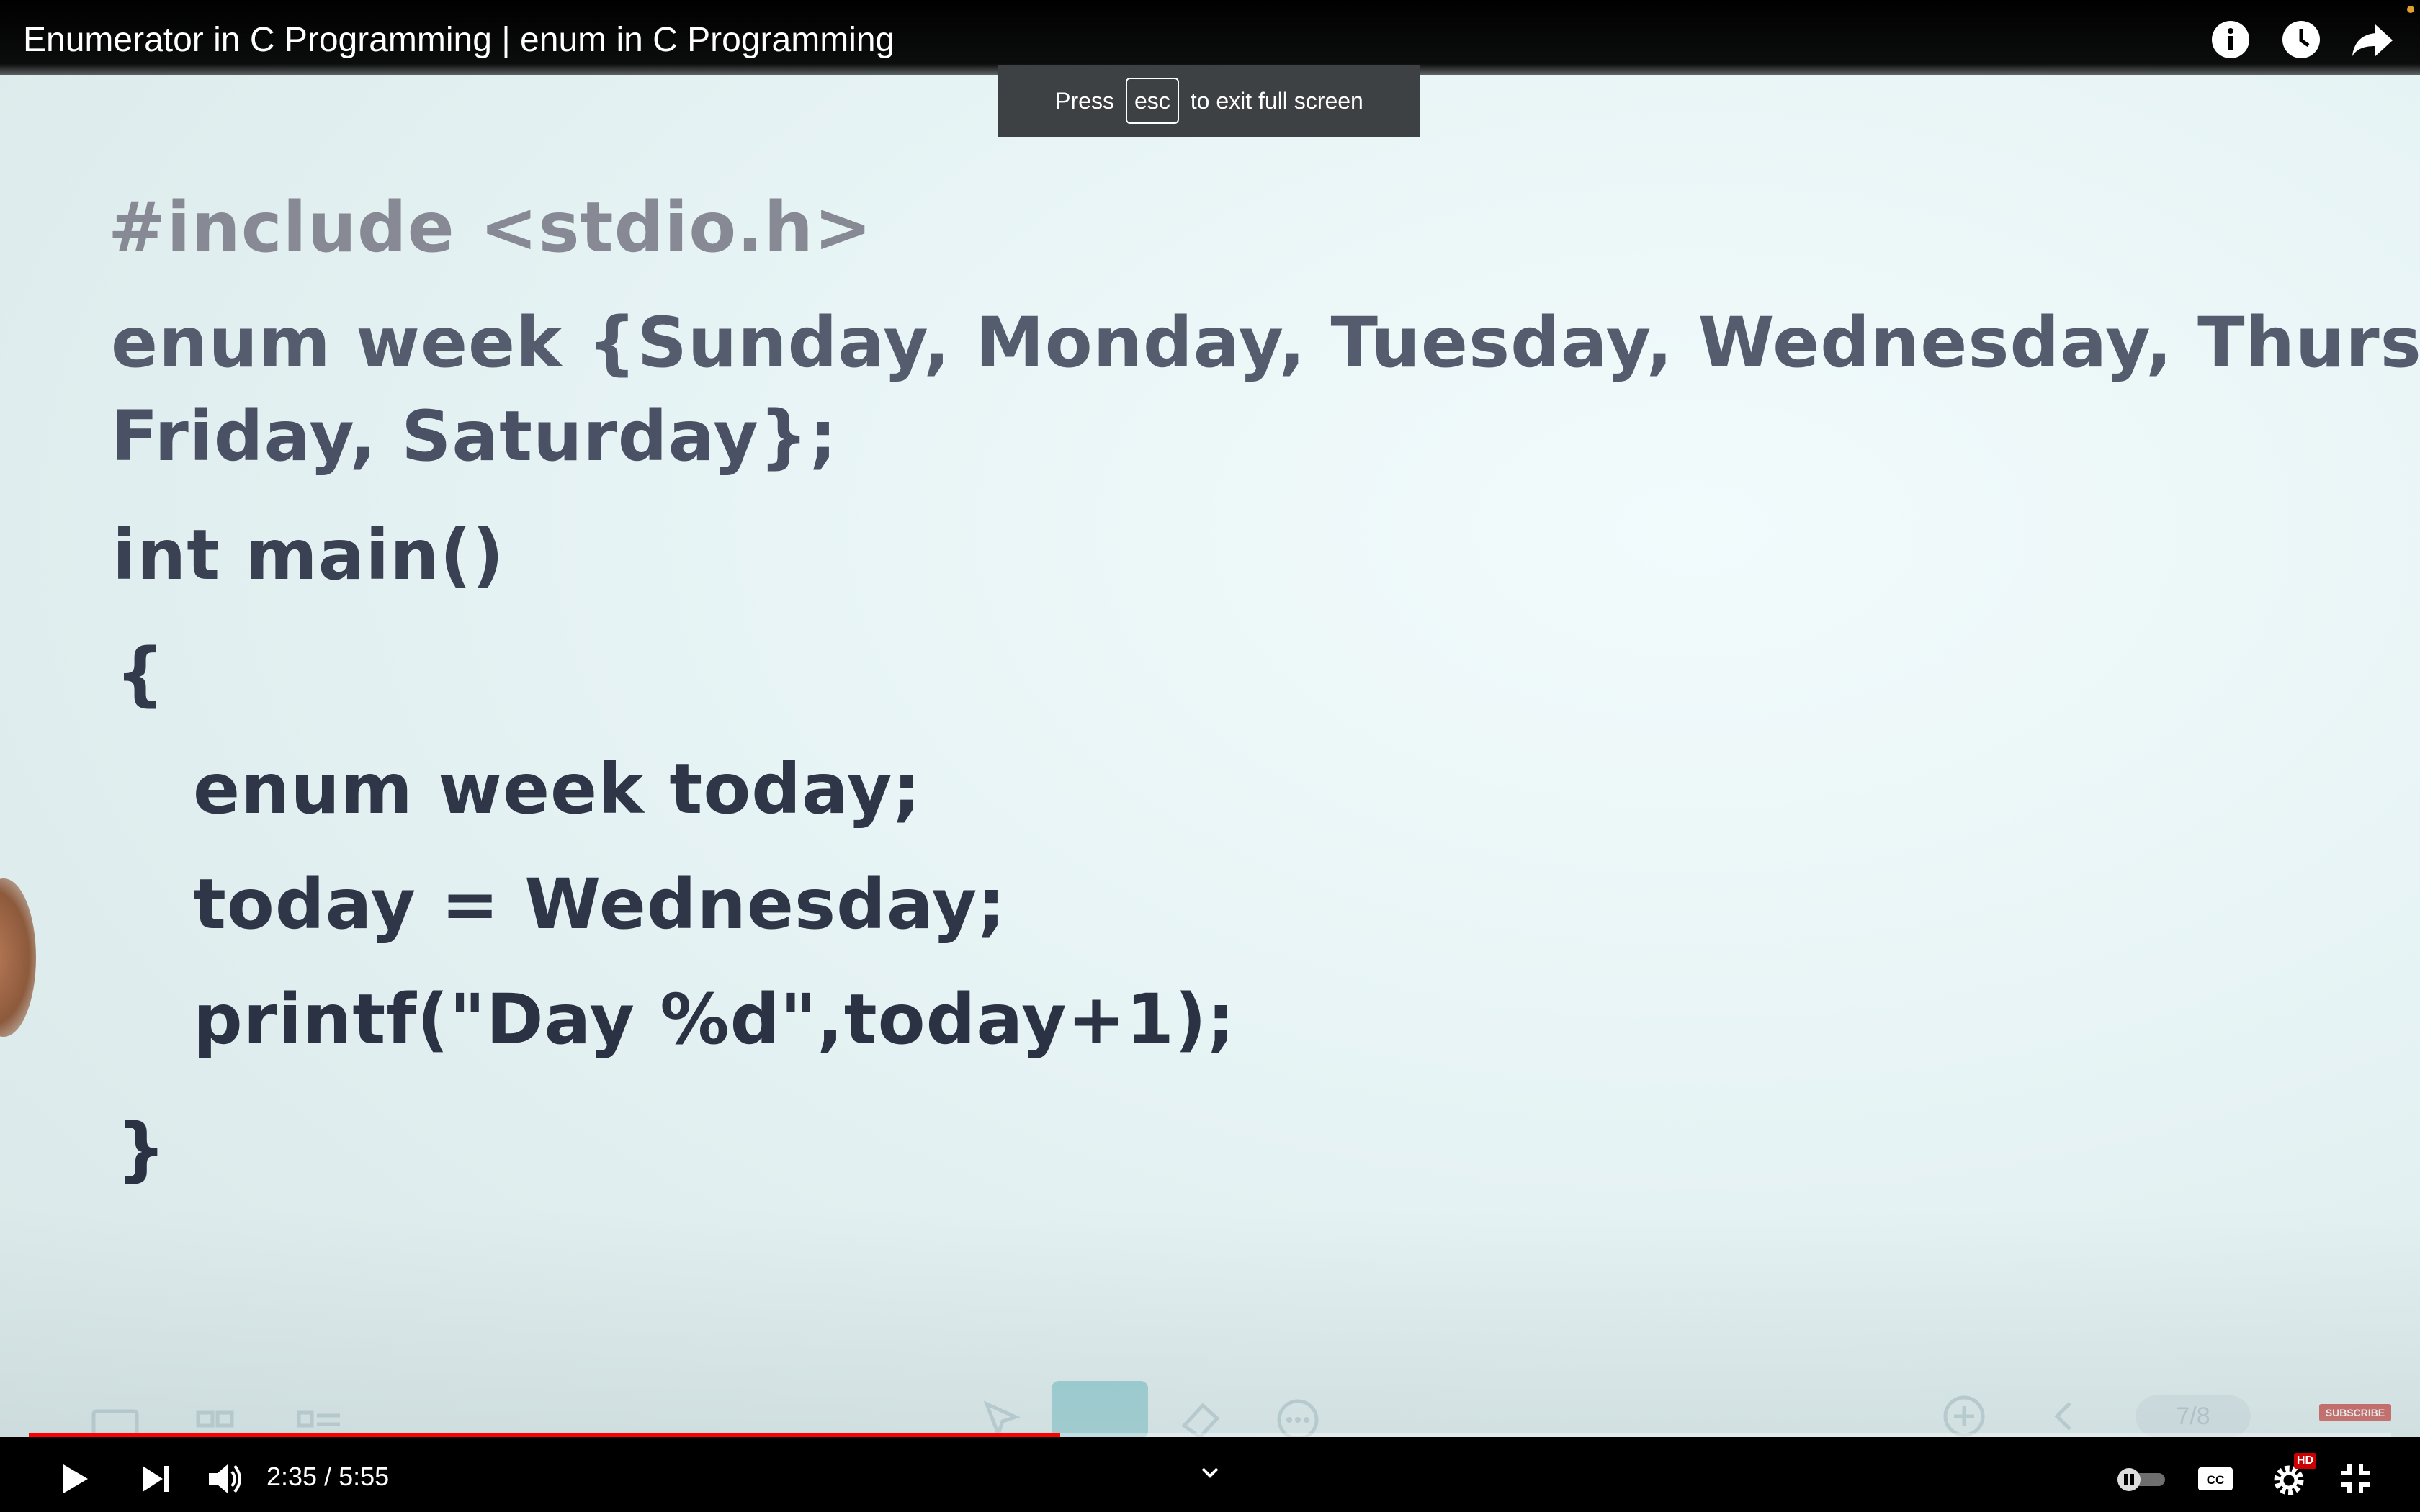  I want to click on presenter-hand, so click(18, 957).